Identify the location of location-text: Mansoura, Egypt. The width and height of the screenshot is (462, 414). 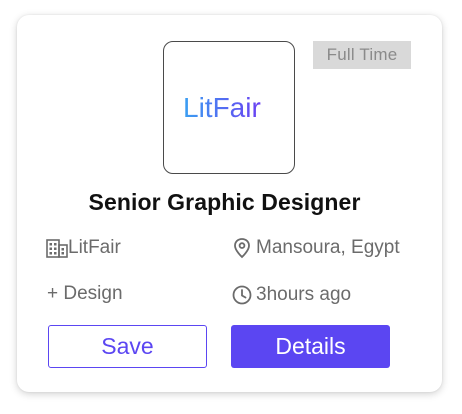
(328, 247).